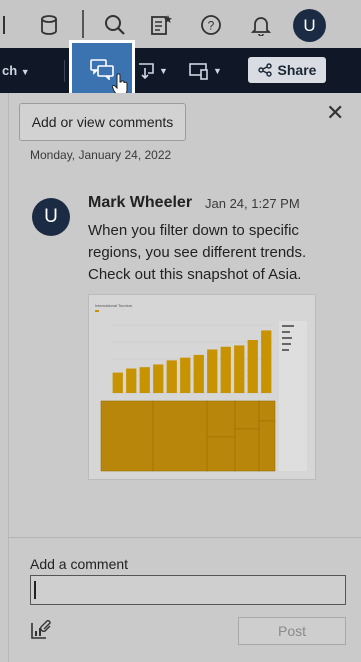 This screenshot has height=662, width=361. I want to click on panel-divider, so click(184, 537).